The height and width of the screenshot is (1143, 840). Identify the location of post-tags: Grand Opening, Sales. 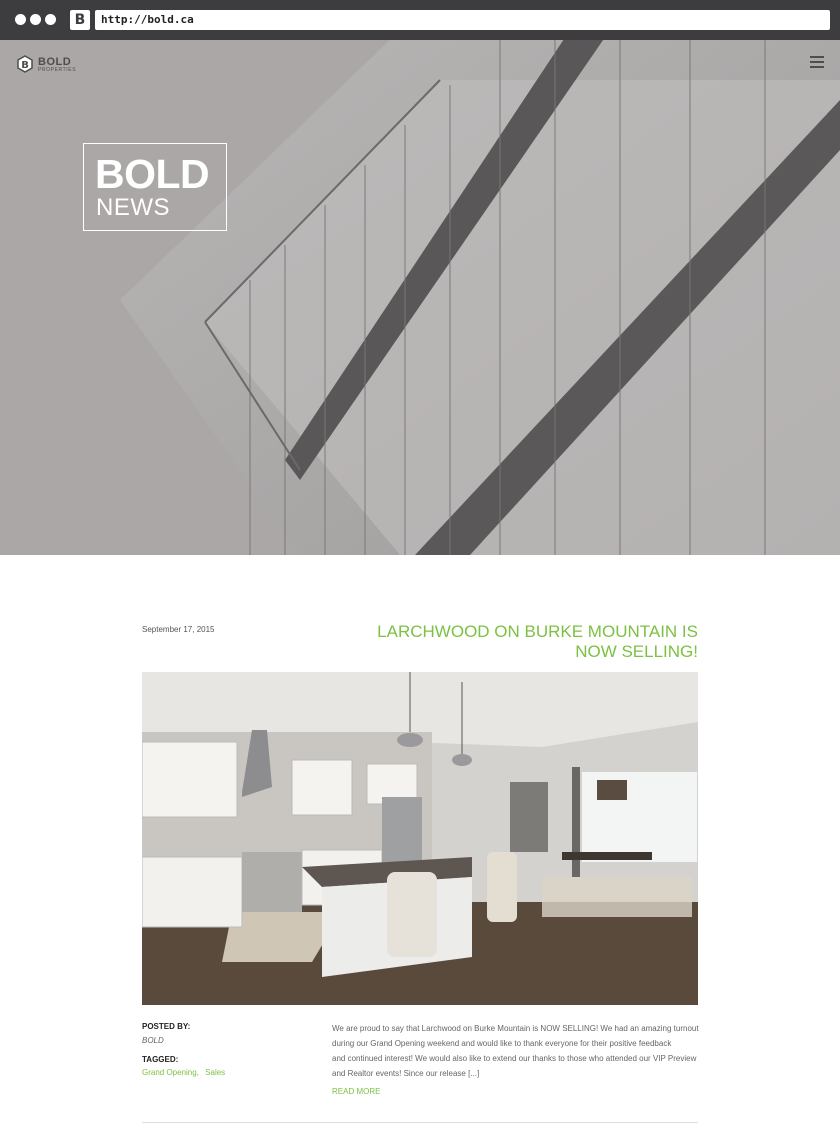
(185, 1072).